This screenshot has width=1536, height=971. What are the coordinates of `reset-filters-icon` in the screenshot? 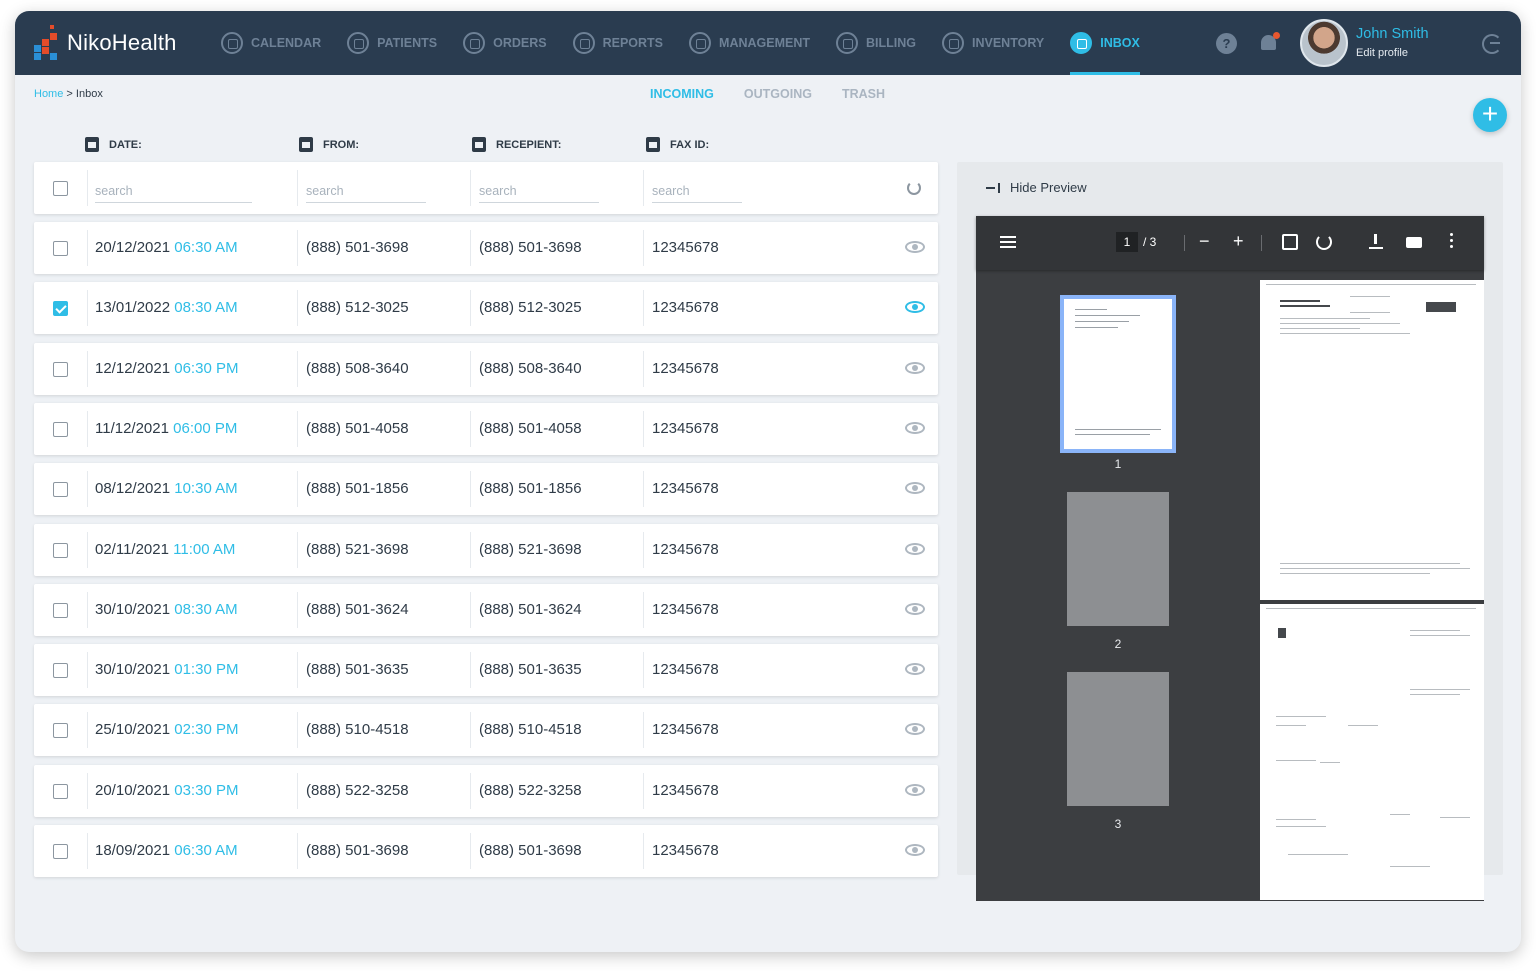 It's located at (914, 188).